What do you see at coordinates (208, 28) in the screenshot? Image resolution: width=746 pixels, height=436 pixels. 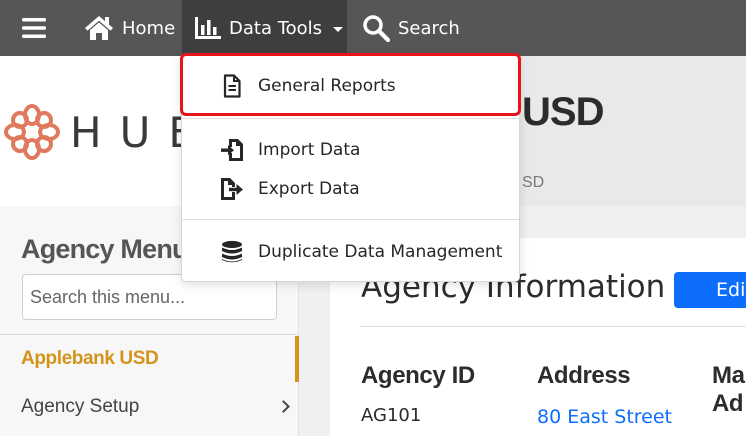 I see `bar-chart-icon` at bounding box center [208, 28].